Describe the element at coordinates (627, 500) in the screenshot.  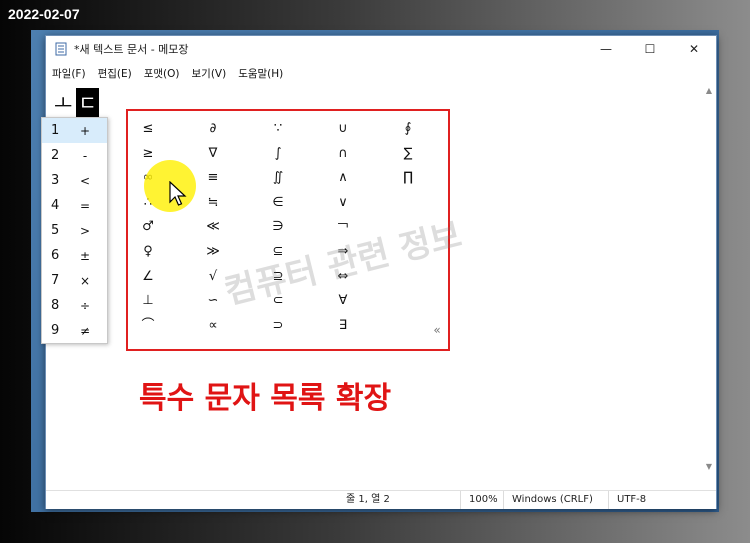
I see `status-encoding: UTF-8` at that location.